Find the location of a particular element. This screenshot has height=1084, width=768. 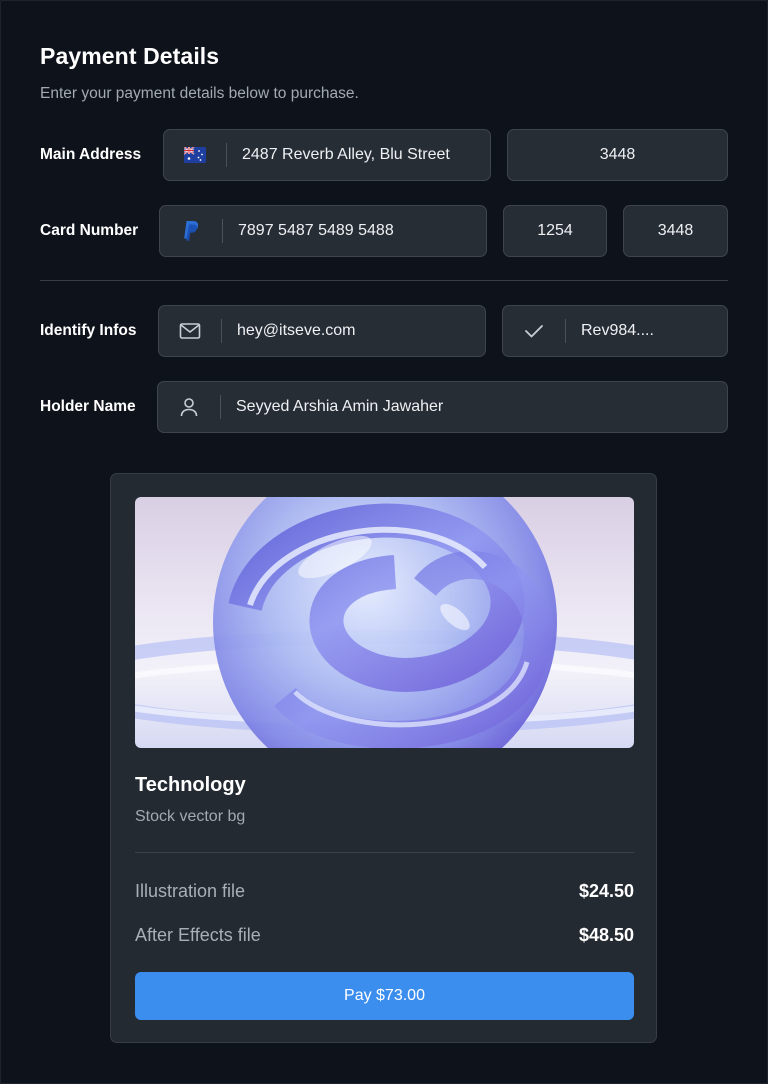

product-title: Technology is located at coordinates (190, 785).